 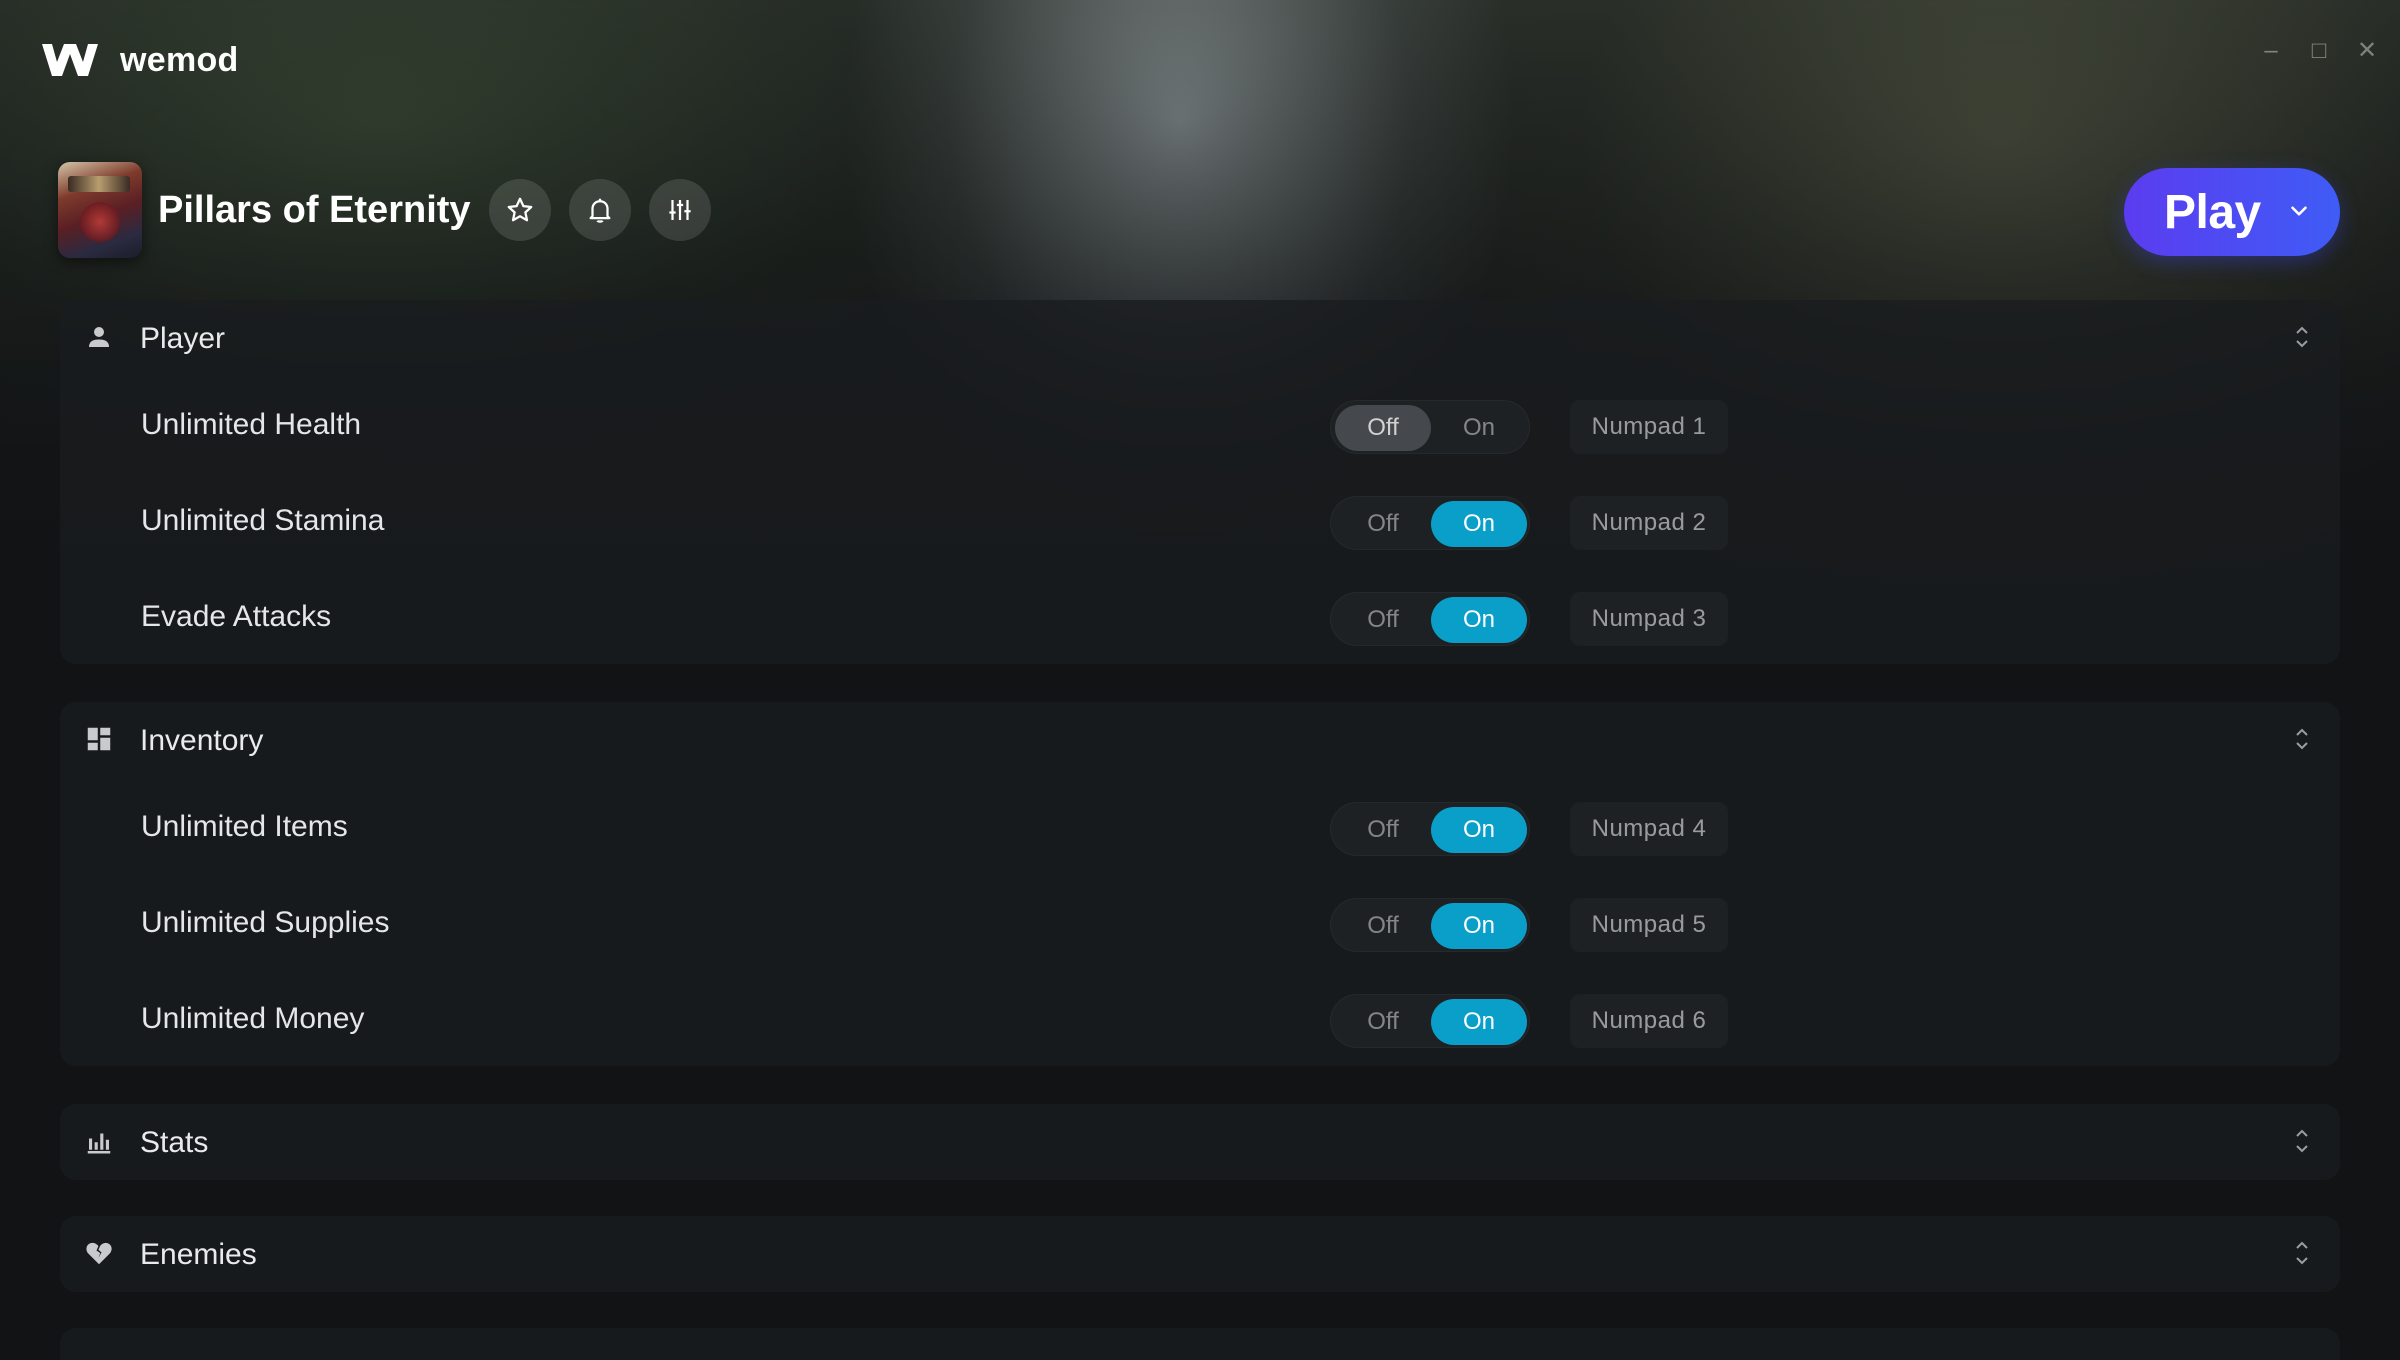 I want to click on app-name: wemod, so click(x=179, y=59).